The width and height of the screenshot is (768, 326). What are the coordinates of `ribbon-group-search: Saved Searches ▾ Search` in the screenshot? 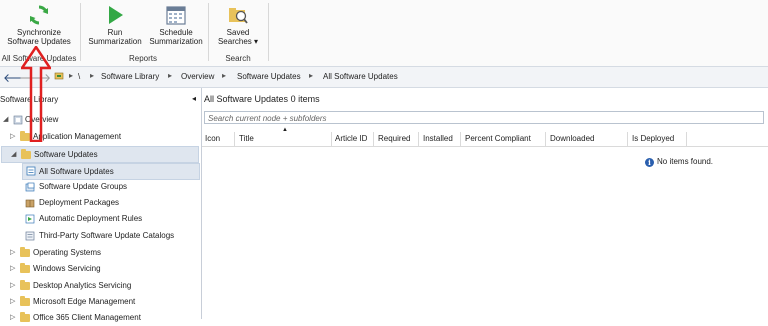 It's located at (238, 33).